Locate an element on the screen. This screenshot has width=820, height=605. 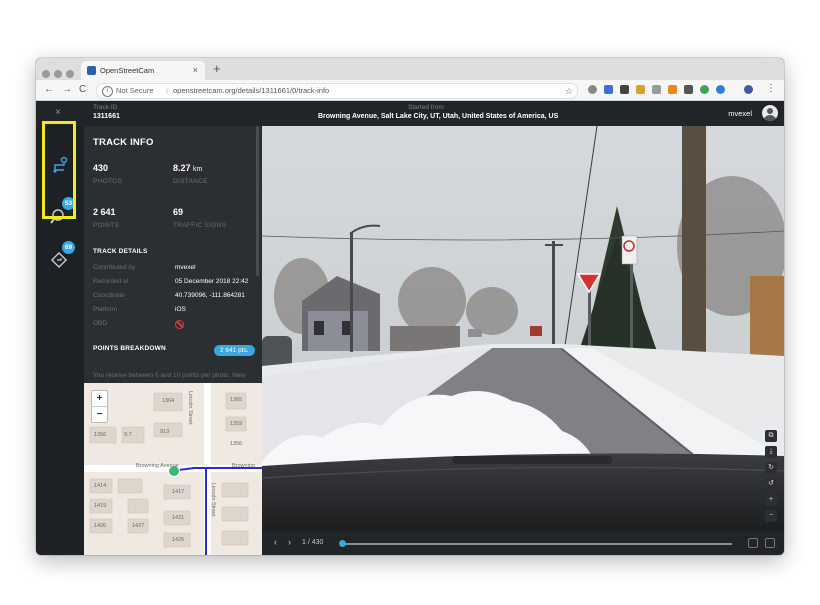
rotate-left-button: ↺ is located at coordinates (771, 484).